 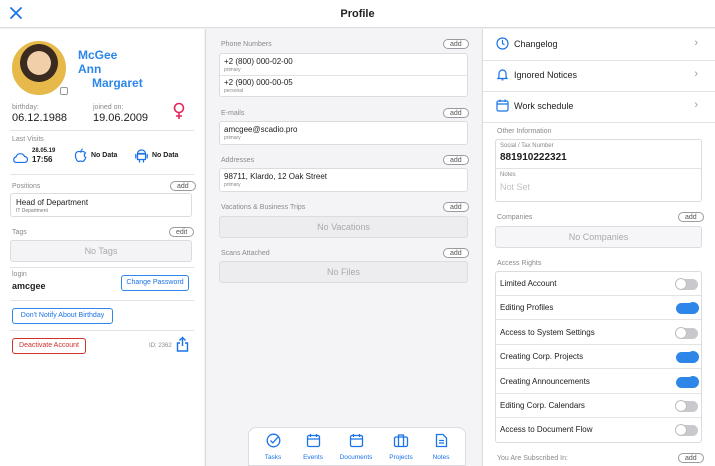 What do you see at coordinates (20, 159) in the screenshot?
I see `cloud-icon` at bounding box center [20, 159].